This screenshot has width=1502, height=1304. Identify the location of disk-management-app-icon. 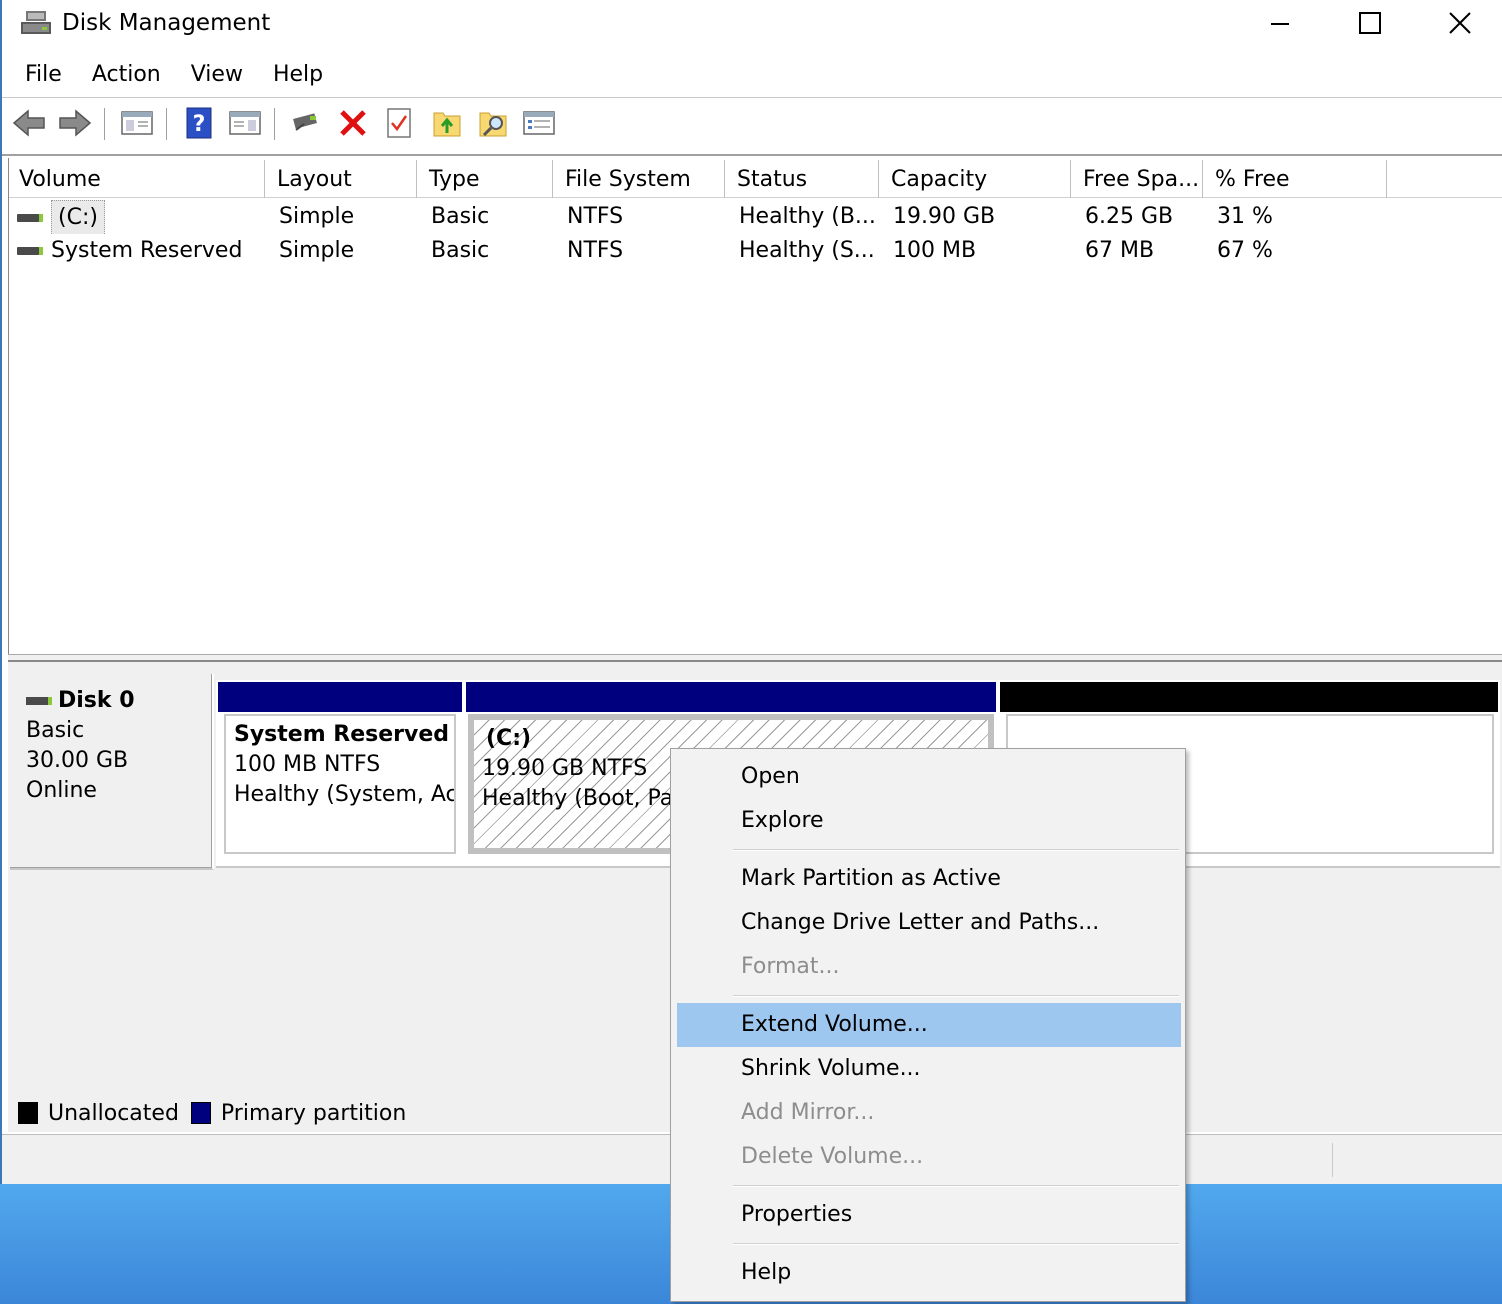
(36, 23).